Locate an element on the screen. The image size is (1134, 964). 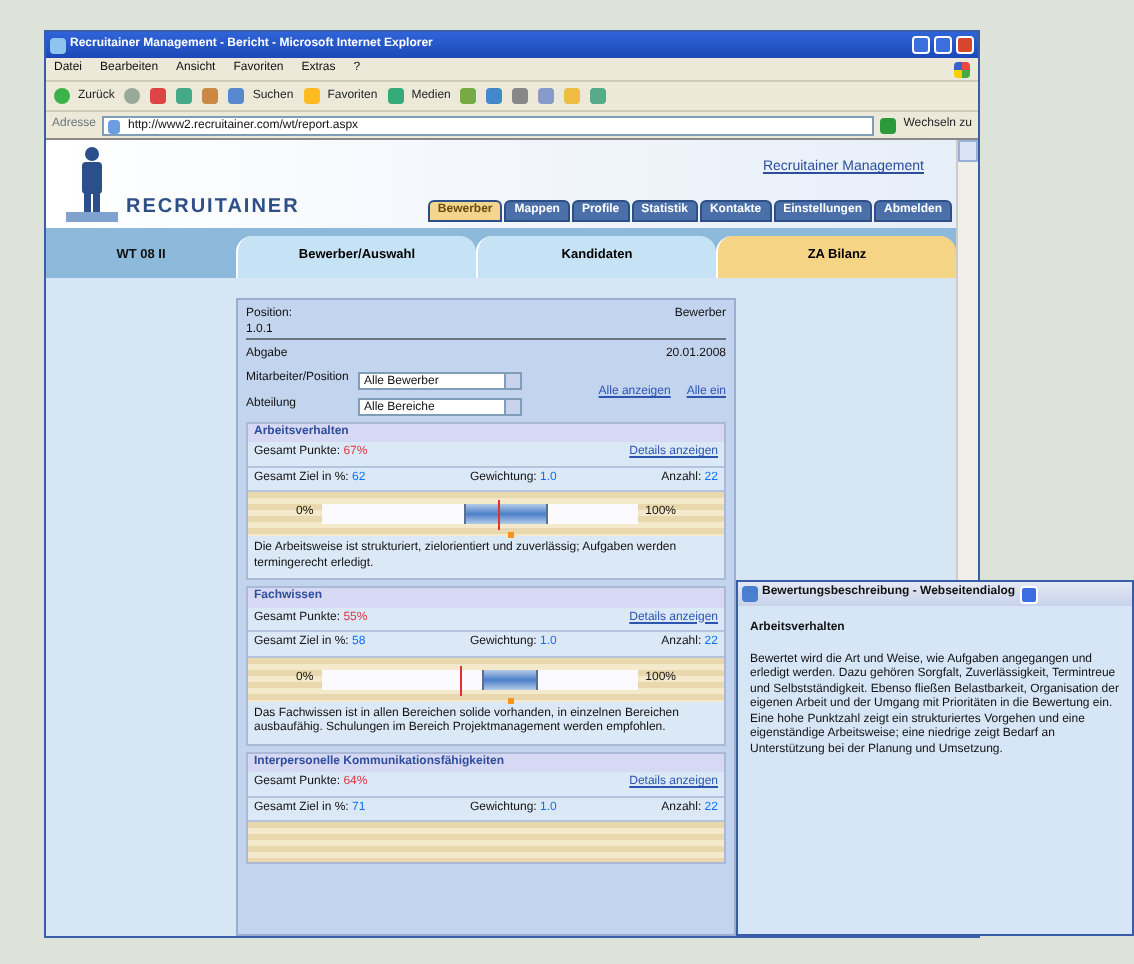
windows-logo-icon is located at coordinates (962, 69).